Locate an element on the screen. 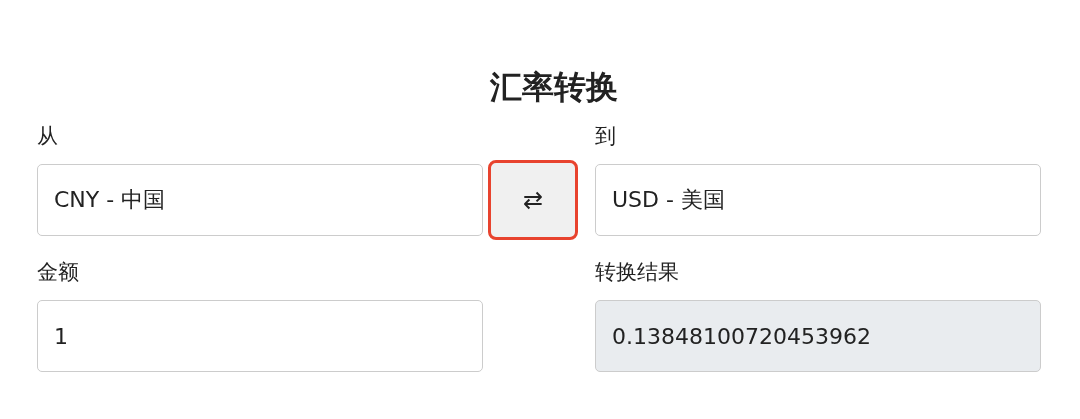 The width and height of the screenshot is (1080, 419). field-label: 金额 is located at coordinates (58, 272).